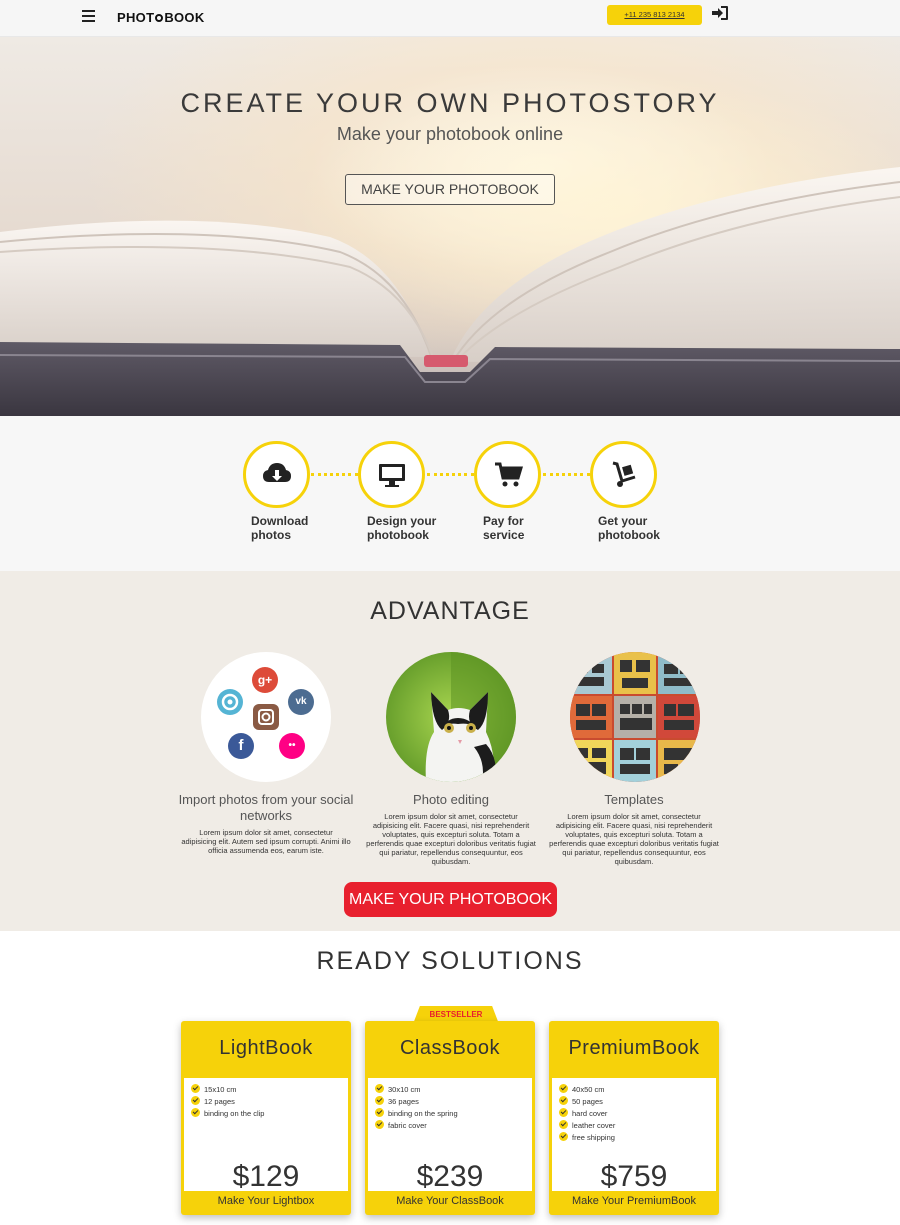 This screenshot has width=900, height=1225. Describe the element at coordinates (227, 1113) in the screenshot. I see `feature-item: binding on the clip` at that location.